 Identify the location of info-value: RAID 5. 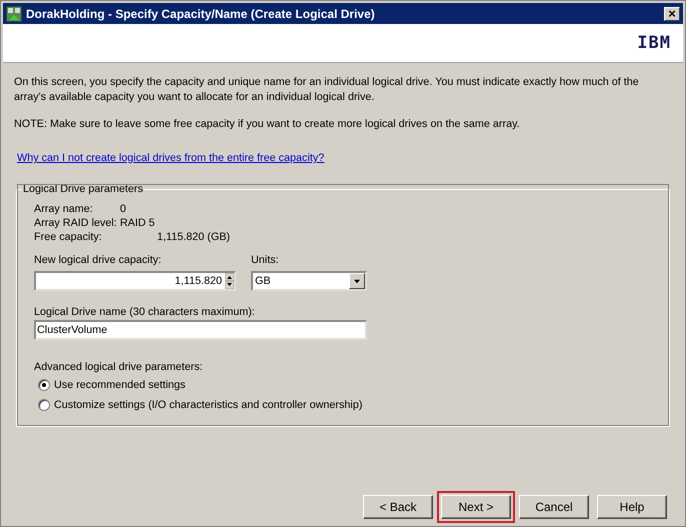
(138, 223).